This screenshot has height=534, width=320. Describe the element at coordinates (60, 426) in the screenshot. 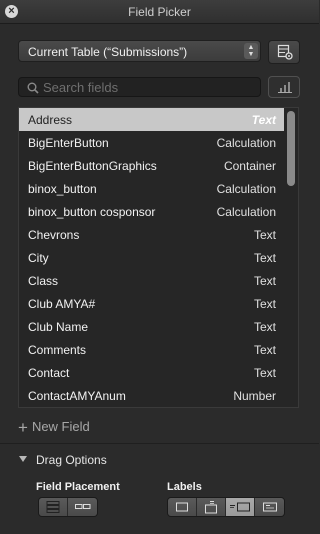

I see `new-field-label: New Field` at that location.